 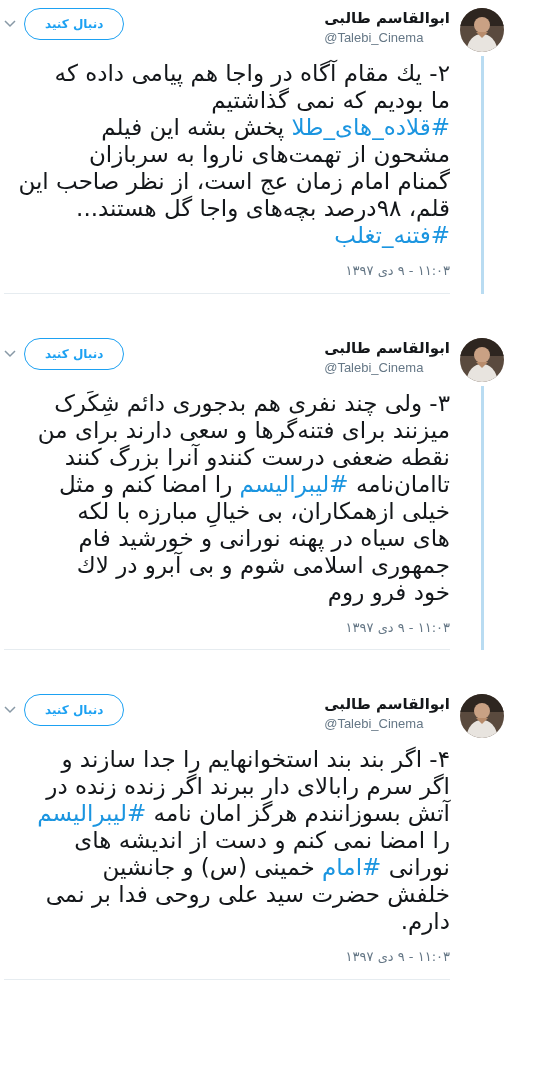 I want to click on tweet-text: ۴- اگر بند بند استخوانهایم را جدا سازند و اگر سرم رابالای دار ببرند اگر زنده زنده در آتش بسوزانندم هرگز امان نامه #لیبرالیسم را امضا نمی کنم و دست از اندیشه های نورانی #امام خمینی (س) و جانشین خلفش حضرت سید علی روحی فدا بر نمی دارم., so click(x=243, y=840).